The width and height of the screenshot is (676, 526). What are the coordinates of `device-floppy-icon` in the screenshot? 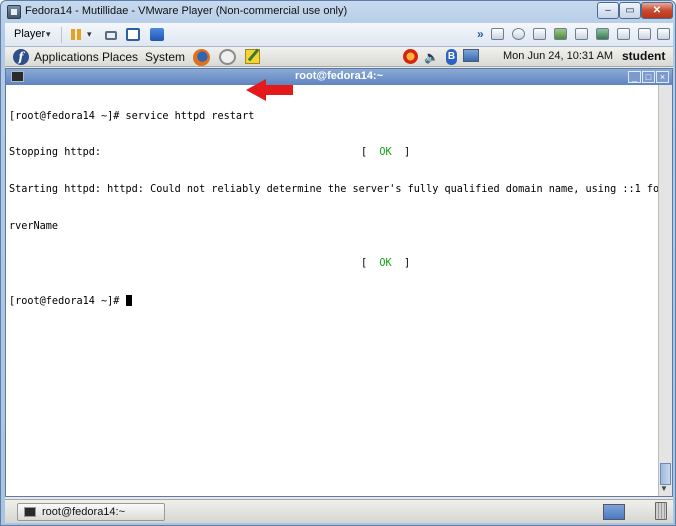 It's located at (539, 34).